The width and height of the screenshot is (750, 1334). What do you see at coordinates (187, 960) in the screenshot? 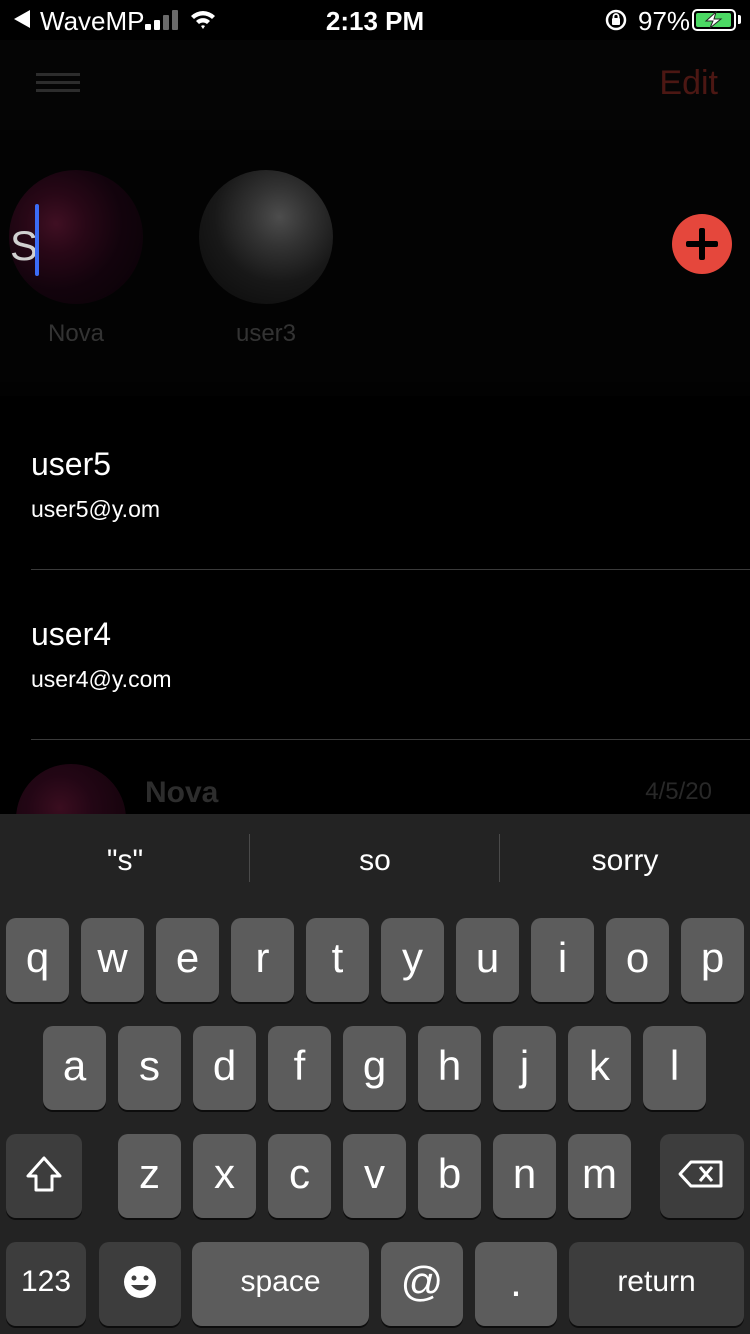
I see `key-e: e` at bounding box center [187, 960].